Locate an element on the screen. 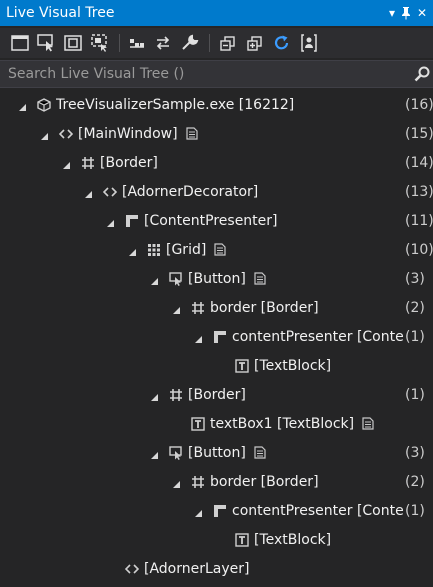  close-icon: ✕ is located at coordinates (422, 13).